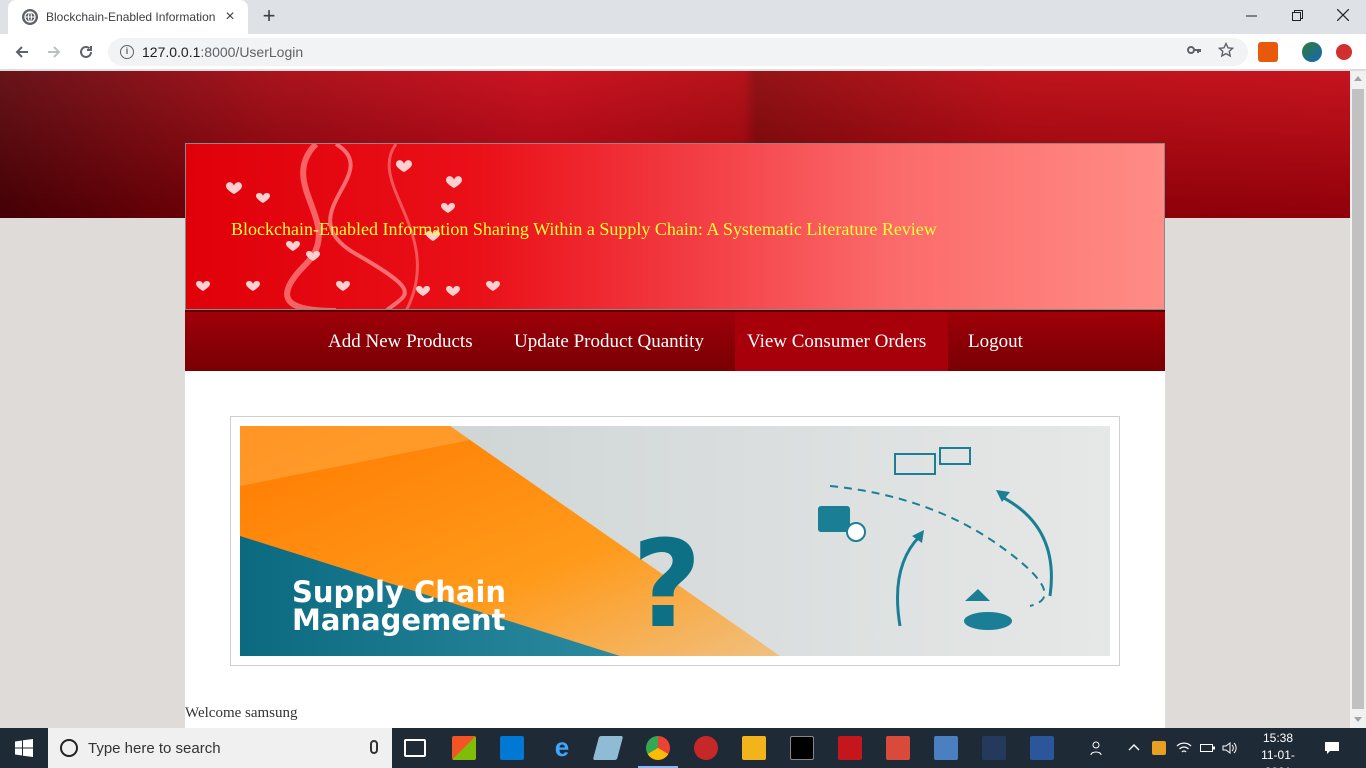  What do you see at coordinates (1332, 748) in the screenshot?
I see `notification-icon` at bounding box center [1332, 748].